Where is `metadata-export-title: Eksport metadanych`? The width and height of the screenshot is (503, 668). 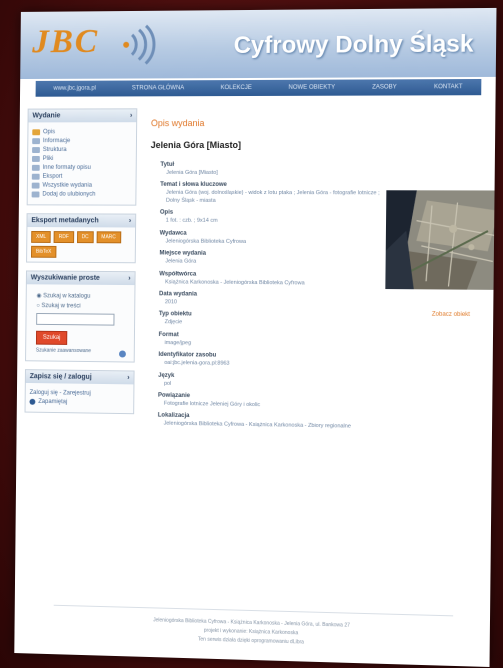
metadata-export-title: Eksport metadanych is located at coordinates (65, 221).